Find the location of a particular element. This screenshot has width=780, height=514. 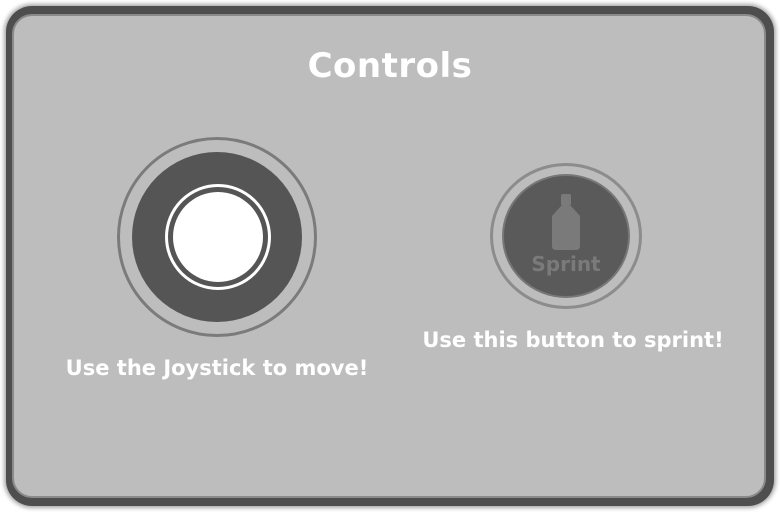

joystick-knob is located at coordinates (218, 237).